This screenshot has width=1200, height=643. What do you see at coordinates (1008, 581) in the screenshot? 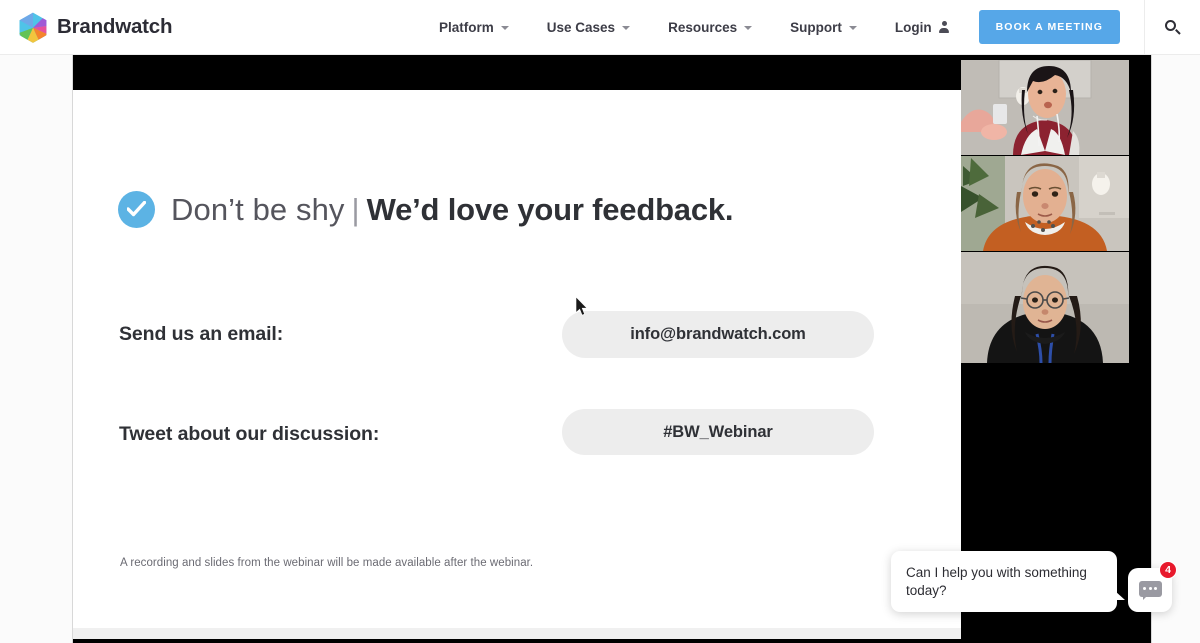
I see `chat-greeting-bubble: Can I help you with something today?` at bounding box center [1008, 581].